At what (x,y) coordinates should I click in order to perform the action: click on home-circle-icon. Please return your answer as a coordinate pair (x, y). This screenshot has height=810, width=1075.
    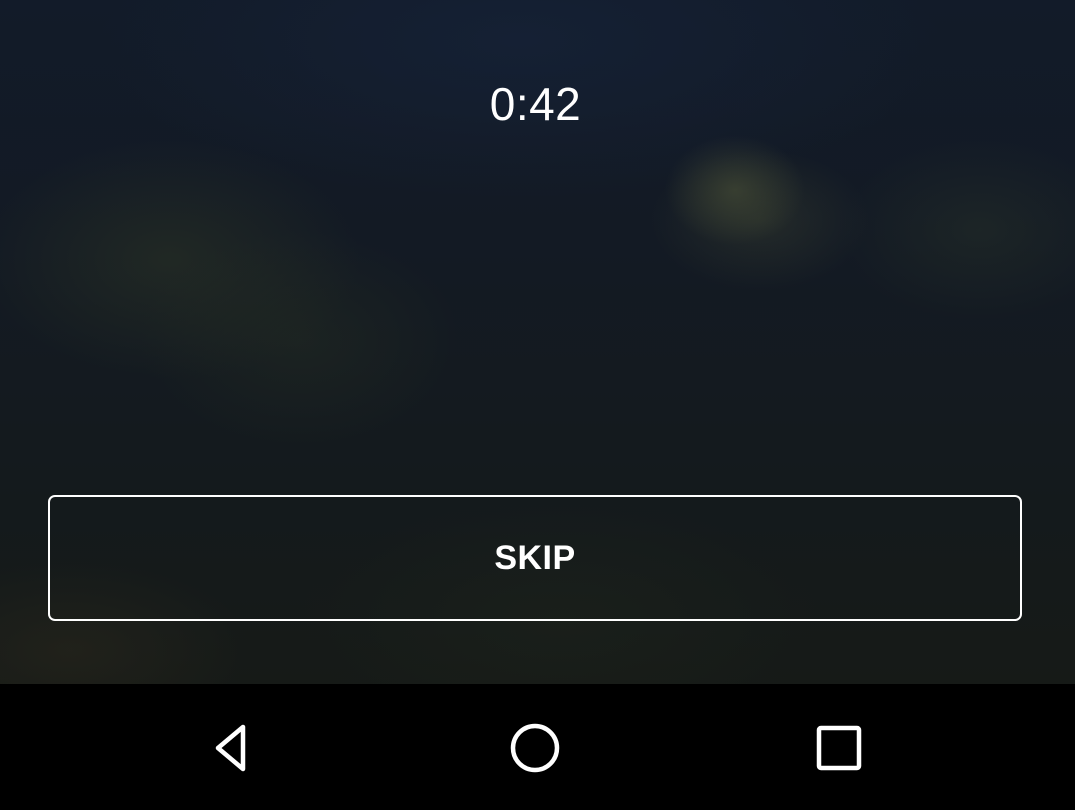
    Looking at the image, I should click on (535, 748).